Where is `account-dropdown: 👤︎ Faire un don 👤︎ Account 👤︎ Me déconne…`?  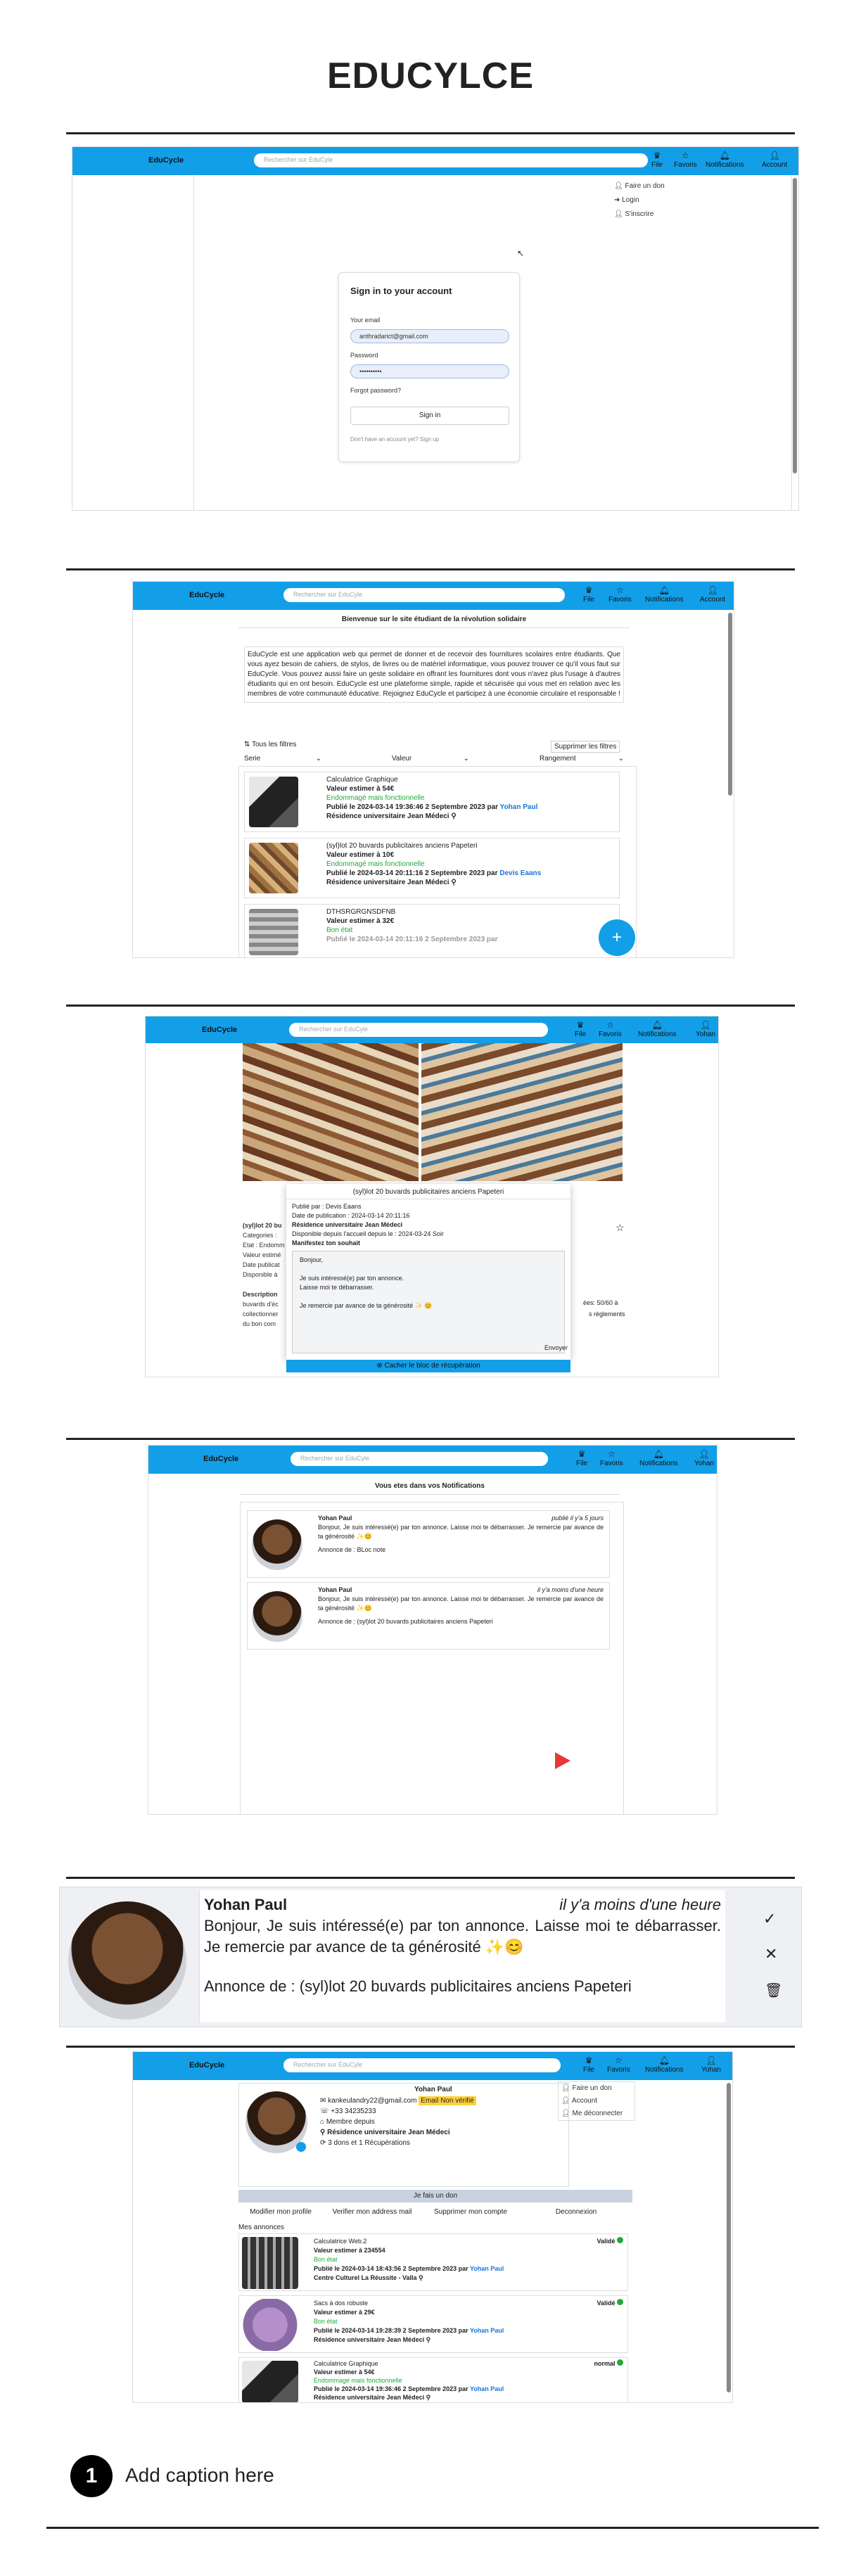
account-dropdown: 👤︎ Faire un don 👤︎ Account 👤︎ Me déconne… is located at coordinates (597, 2101).